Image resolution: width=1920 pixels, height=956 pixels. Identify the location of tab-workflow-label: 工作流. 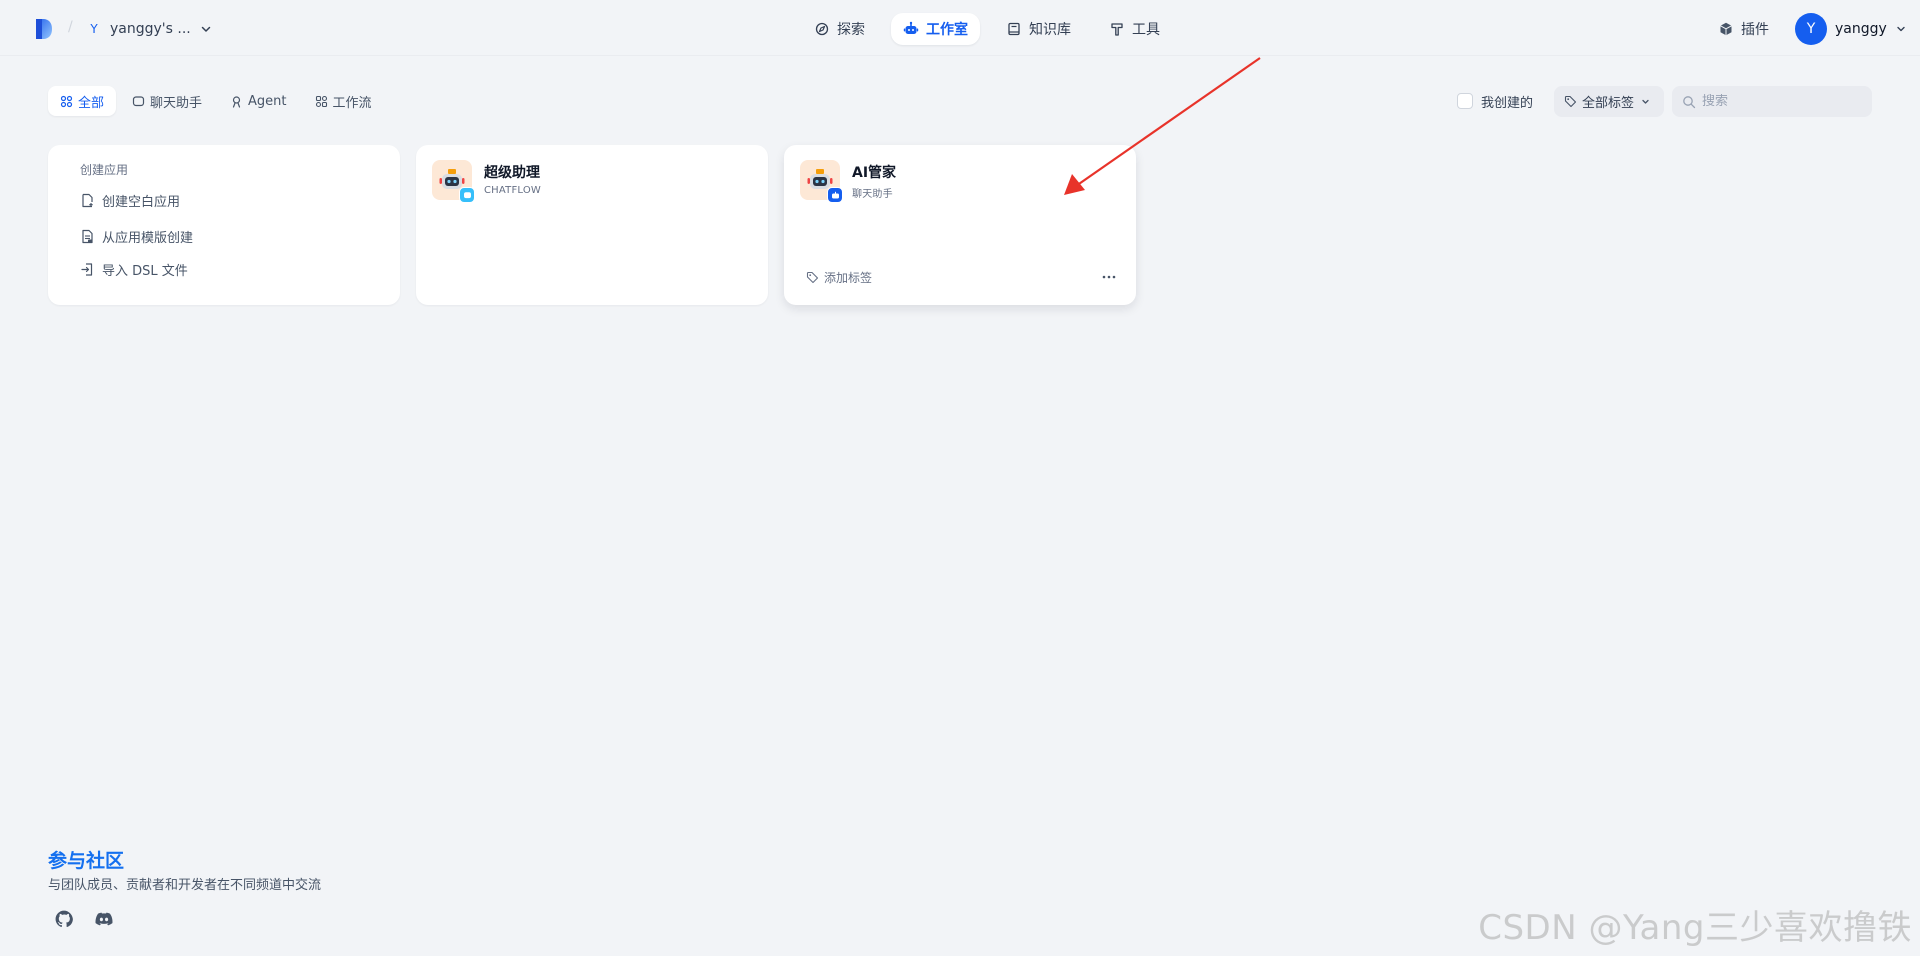
(352, 103).